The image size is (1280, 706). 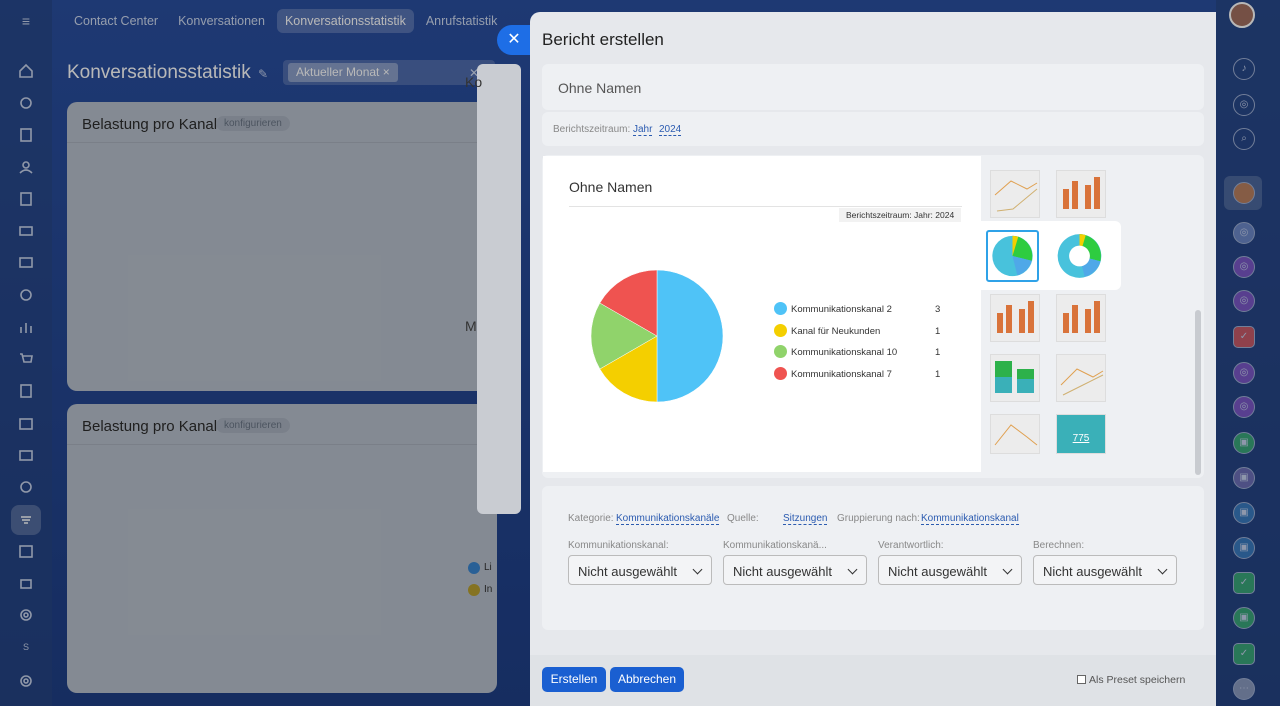 I want to click on save-preset-label: Als Preset speichern, so click(x=1137, y=680).